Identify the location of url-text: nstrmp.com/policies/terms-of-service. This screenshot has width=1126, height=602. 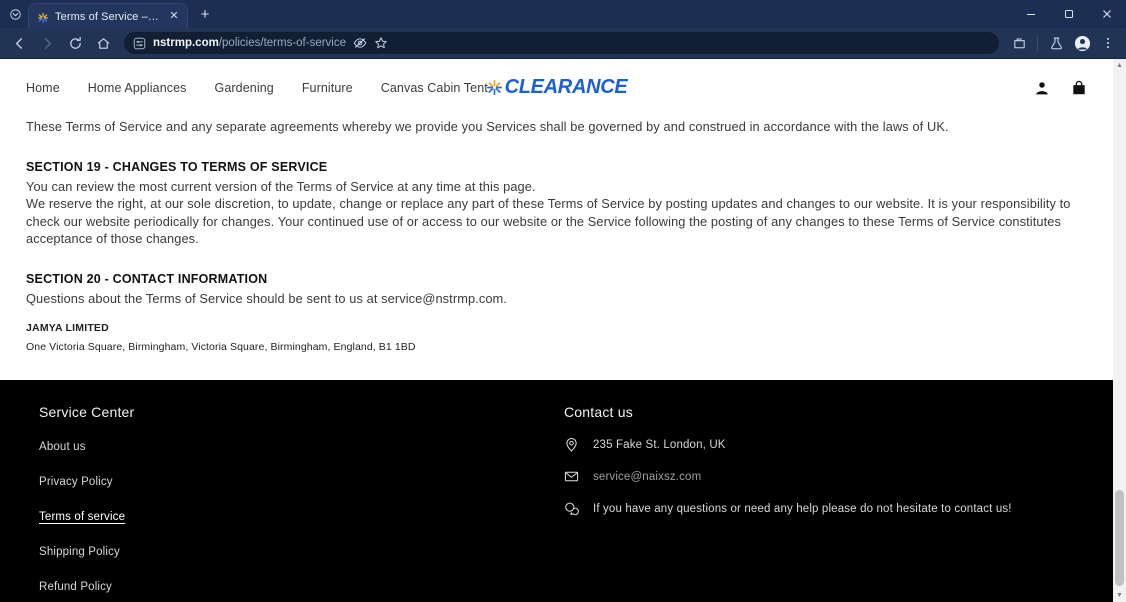
(249, 43).